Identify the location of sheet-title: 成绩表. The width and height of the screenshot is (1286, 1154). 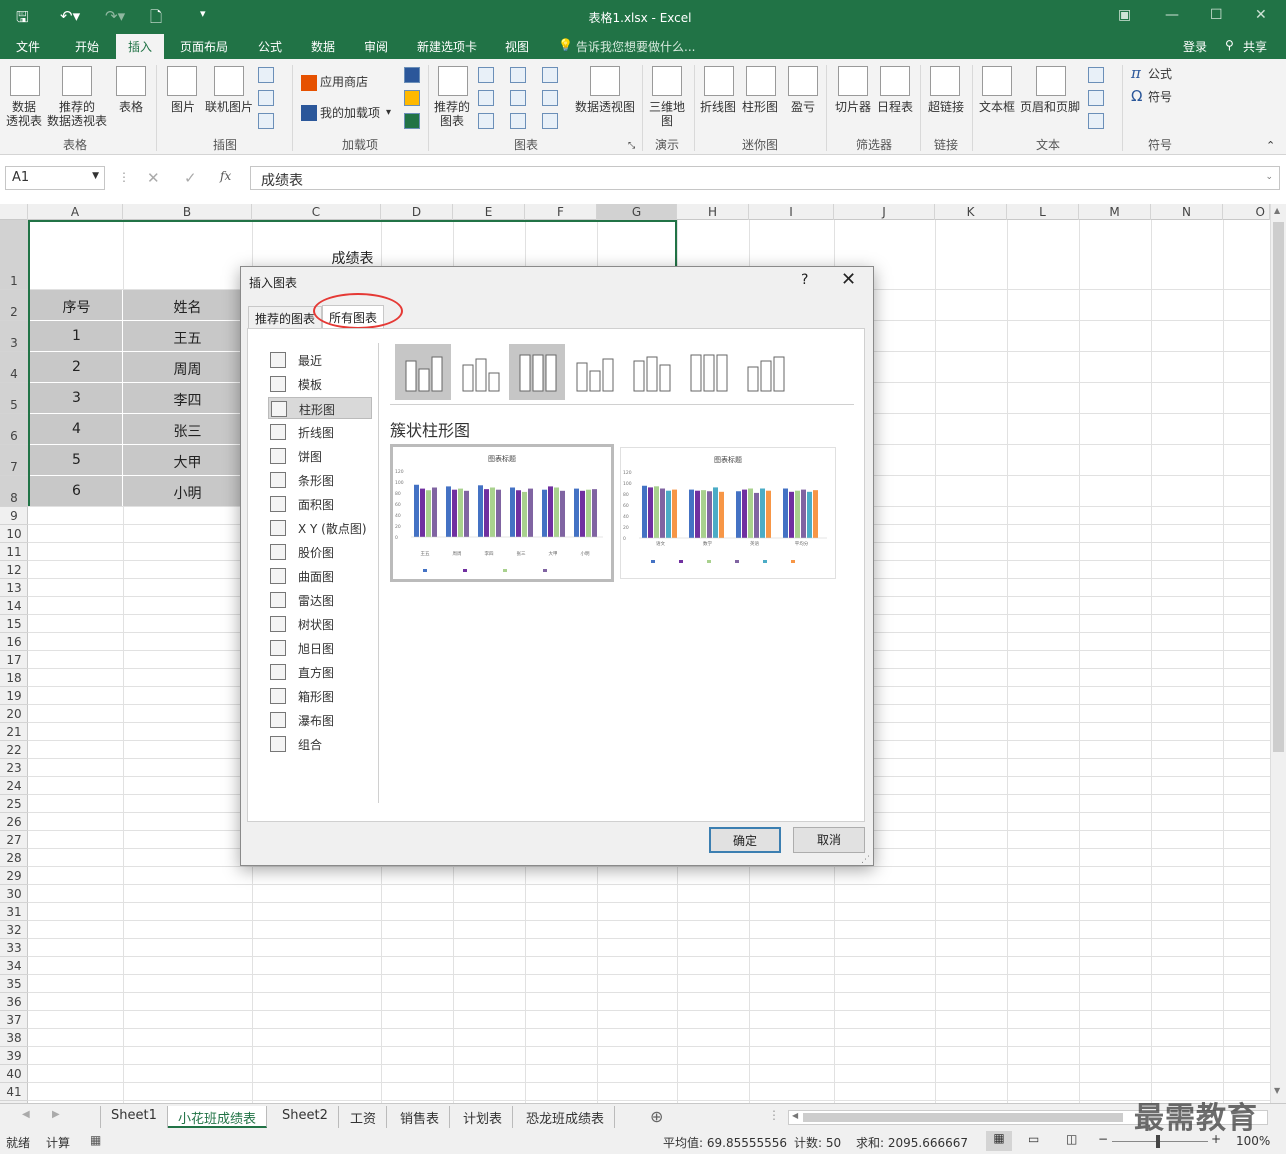
(352, 258).